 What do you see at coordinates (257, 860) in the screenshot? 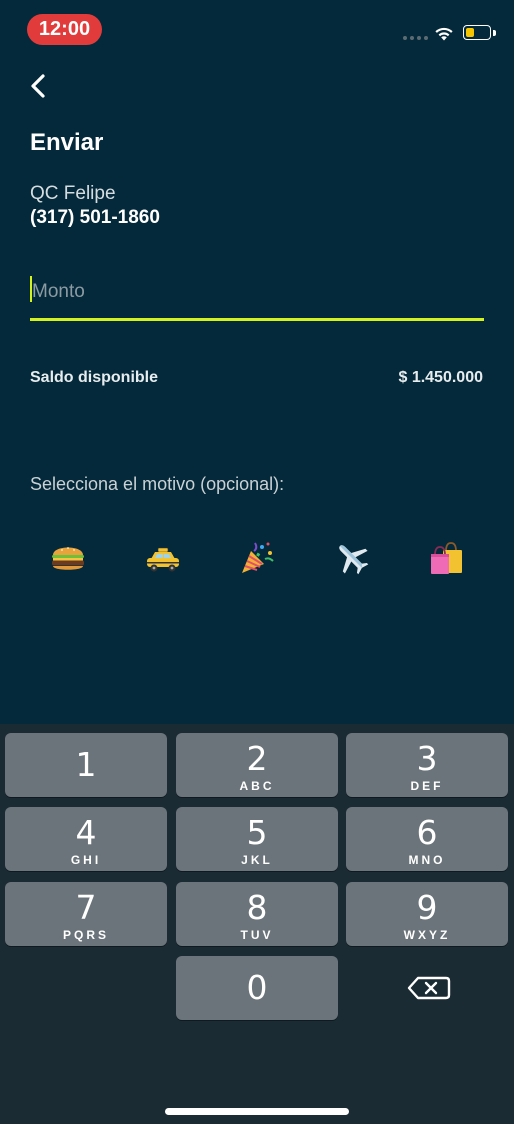
I see `key-letters: JKL` at bounding box center [257, 860].